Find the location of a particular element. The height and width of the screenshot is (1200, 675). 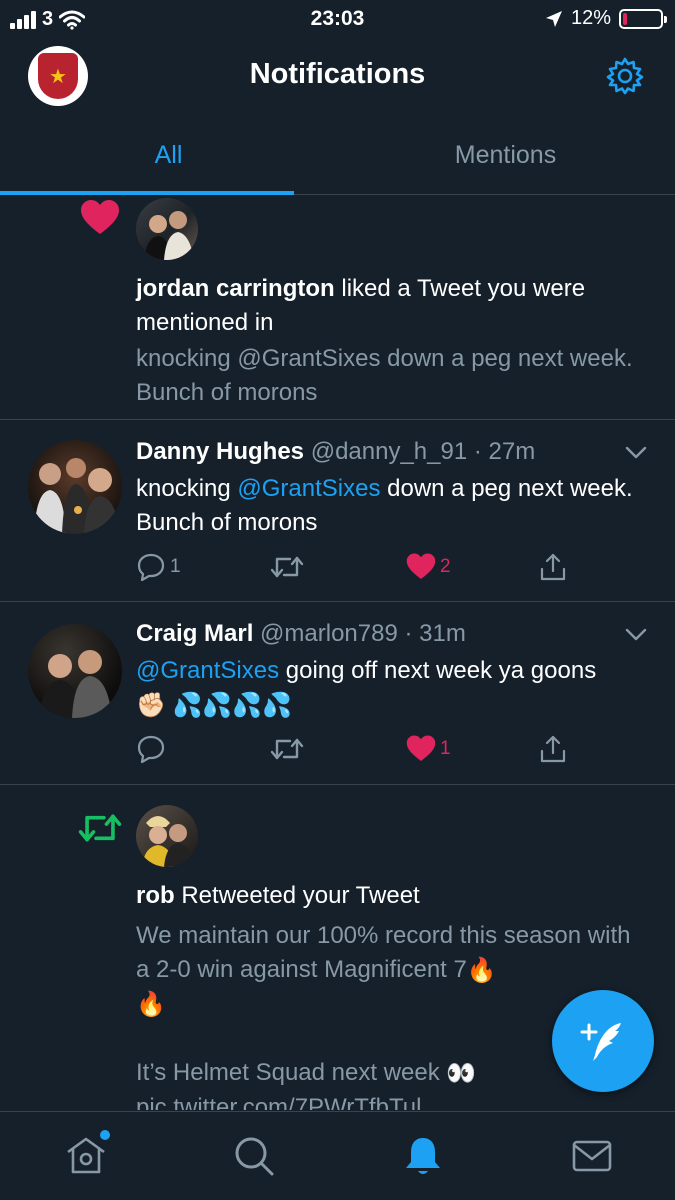

battery-percent: 12% is located at coordinates (590, 18).